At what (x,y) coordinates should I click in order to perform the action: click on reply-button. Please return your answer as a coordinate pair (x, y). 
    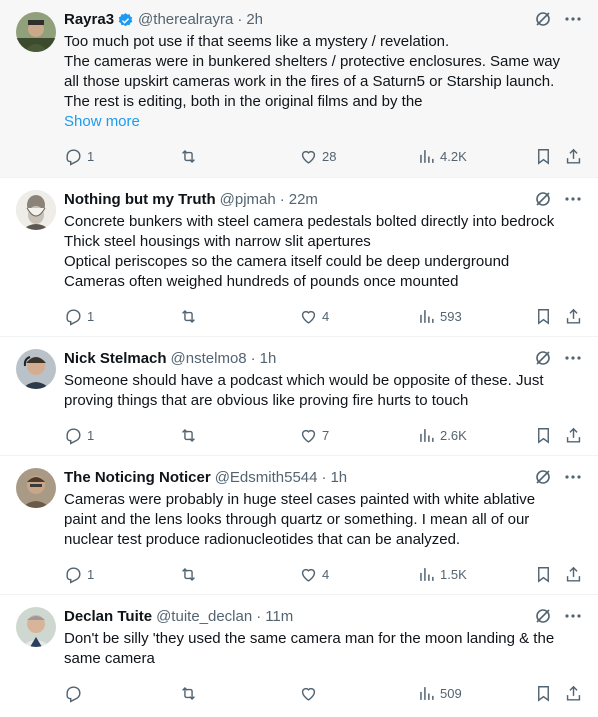
    Looking at the image, I should click on (75, 693).